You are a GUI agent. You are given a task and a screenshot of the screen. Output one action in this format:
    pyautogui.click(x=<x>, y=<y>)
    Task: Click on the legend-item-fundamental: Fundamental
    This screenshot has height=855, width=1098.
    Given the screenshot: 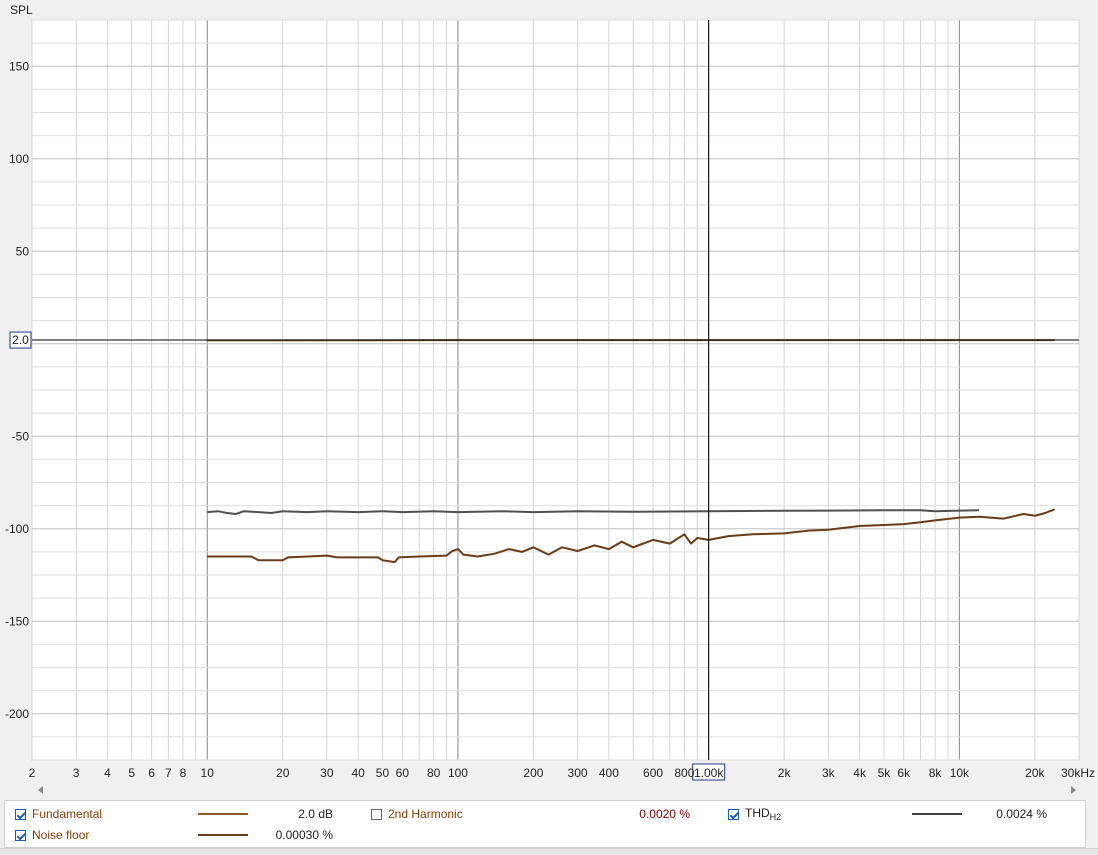 What is the action you would take?
    pyautogui.click(x=58, y=814)
    